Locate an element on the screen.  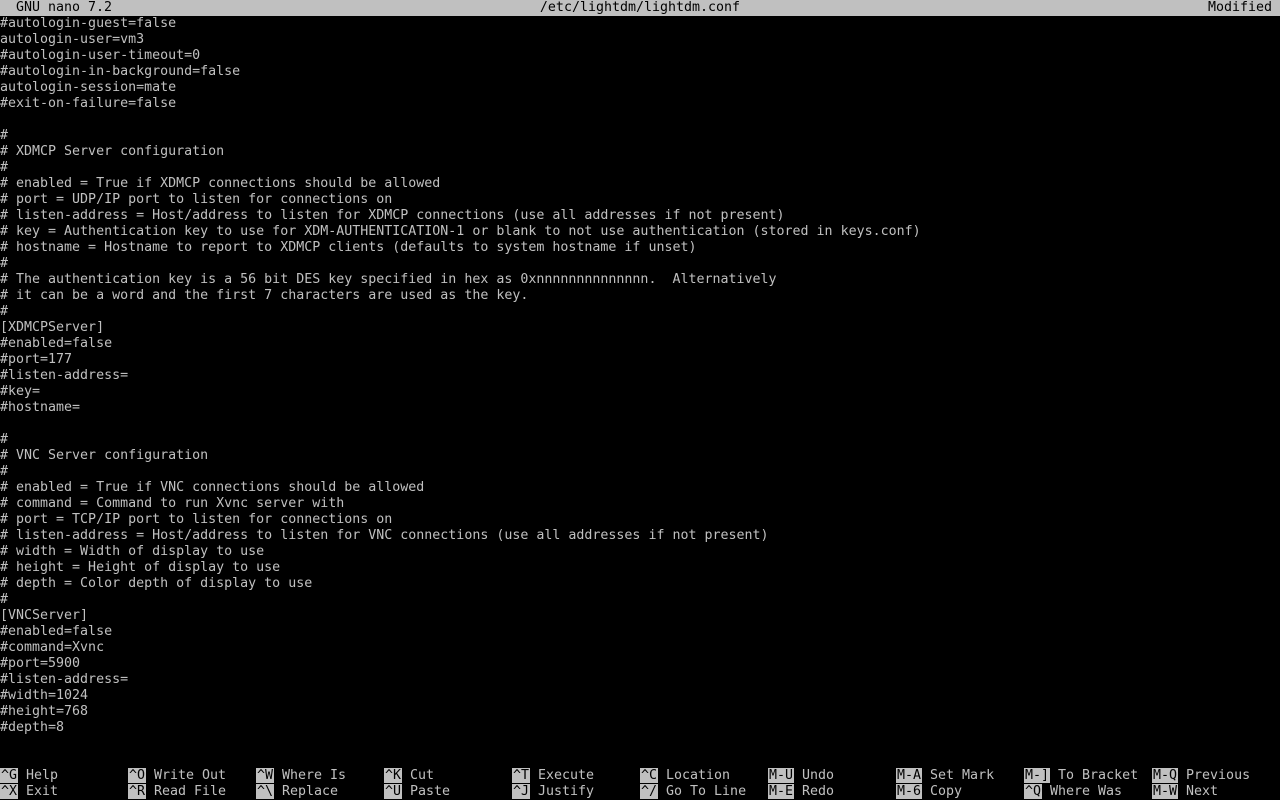
editor-line: #port=5900 is located at coordinates (640, 664).